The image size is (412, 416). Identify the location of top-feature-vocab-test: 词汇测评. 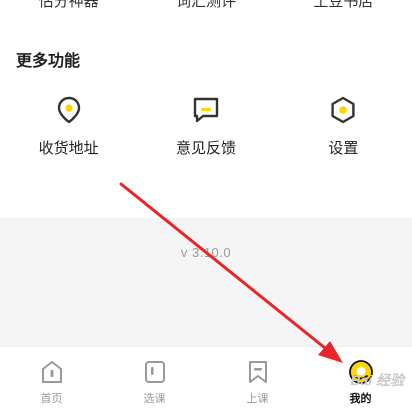
(205, 6).